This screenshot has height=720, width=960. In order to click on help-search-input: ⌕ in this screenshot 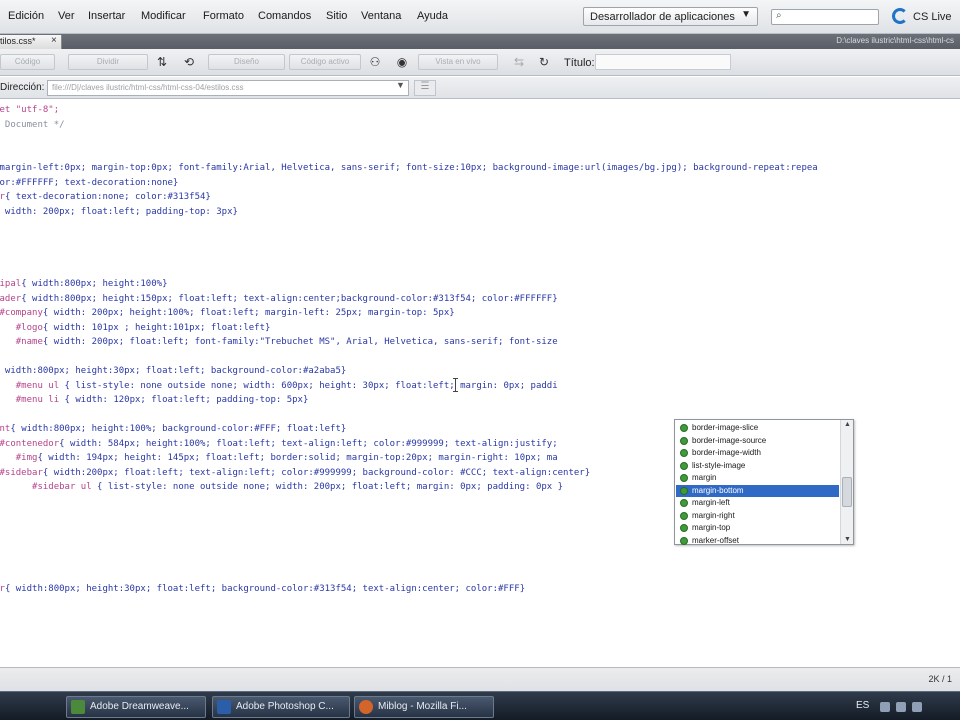, I will do `click(825, 17)`.